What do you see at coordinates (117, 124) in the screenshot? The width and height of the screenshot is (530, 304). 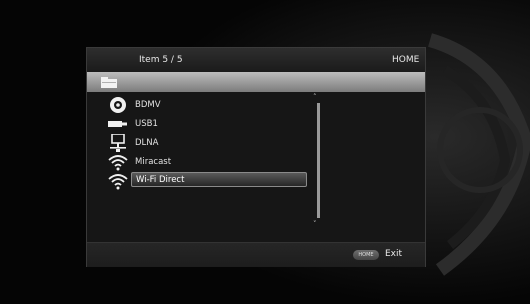 I see `usb-drive-icon` at bounding box center [117, 124].